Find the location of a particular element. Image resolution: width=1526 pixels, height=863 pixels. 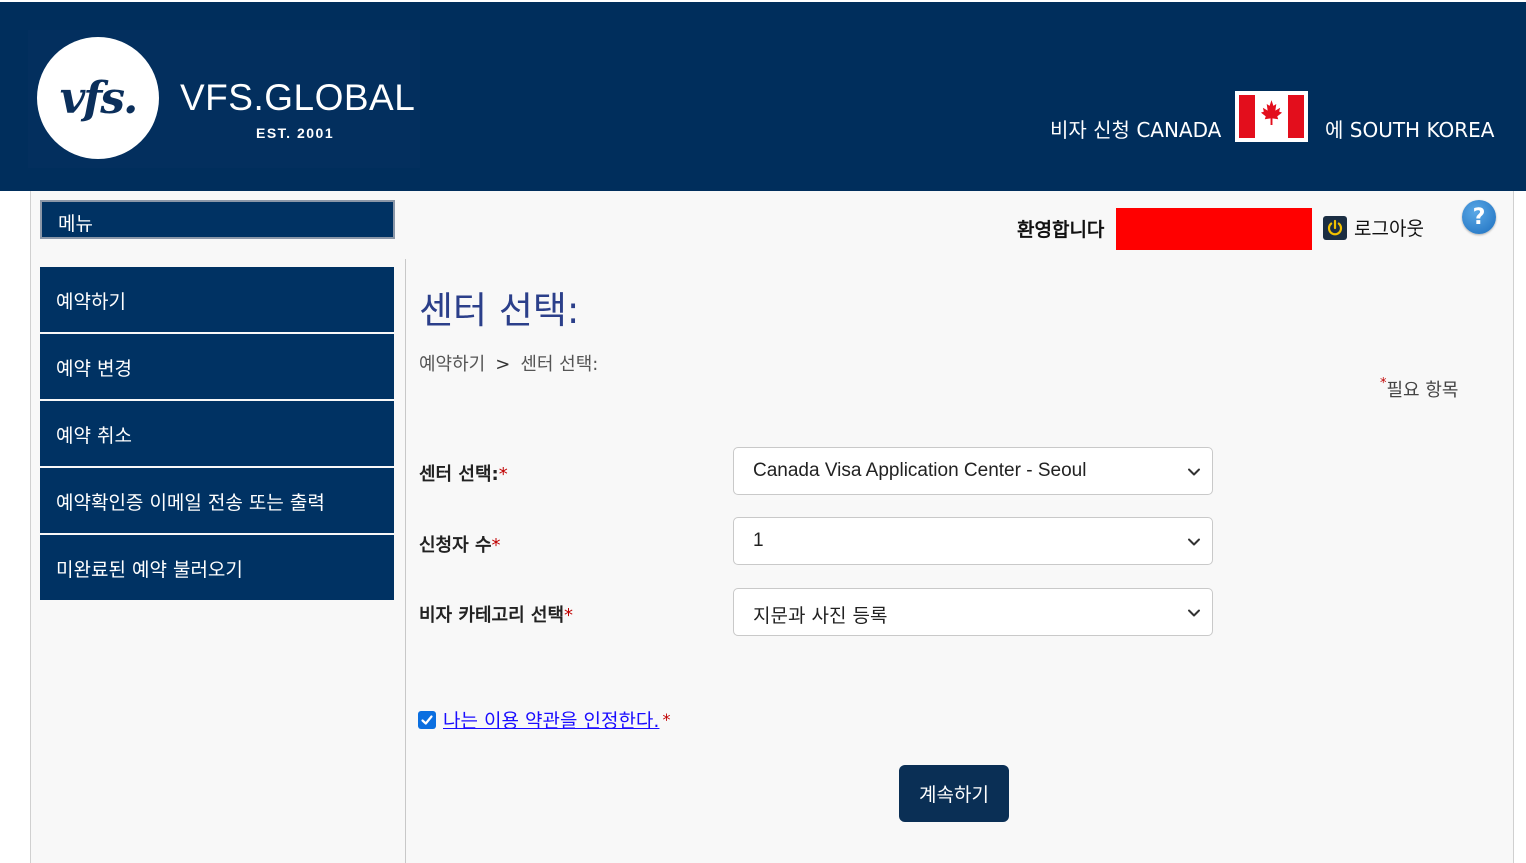

center-select: Canada Visa Application Center - Seoul is located at coordinates (973, 471).